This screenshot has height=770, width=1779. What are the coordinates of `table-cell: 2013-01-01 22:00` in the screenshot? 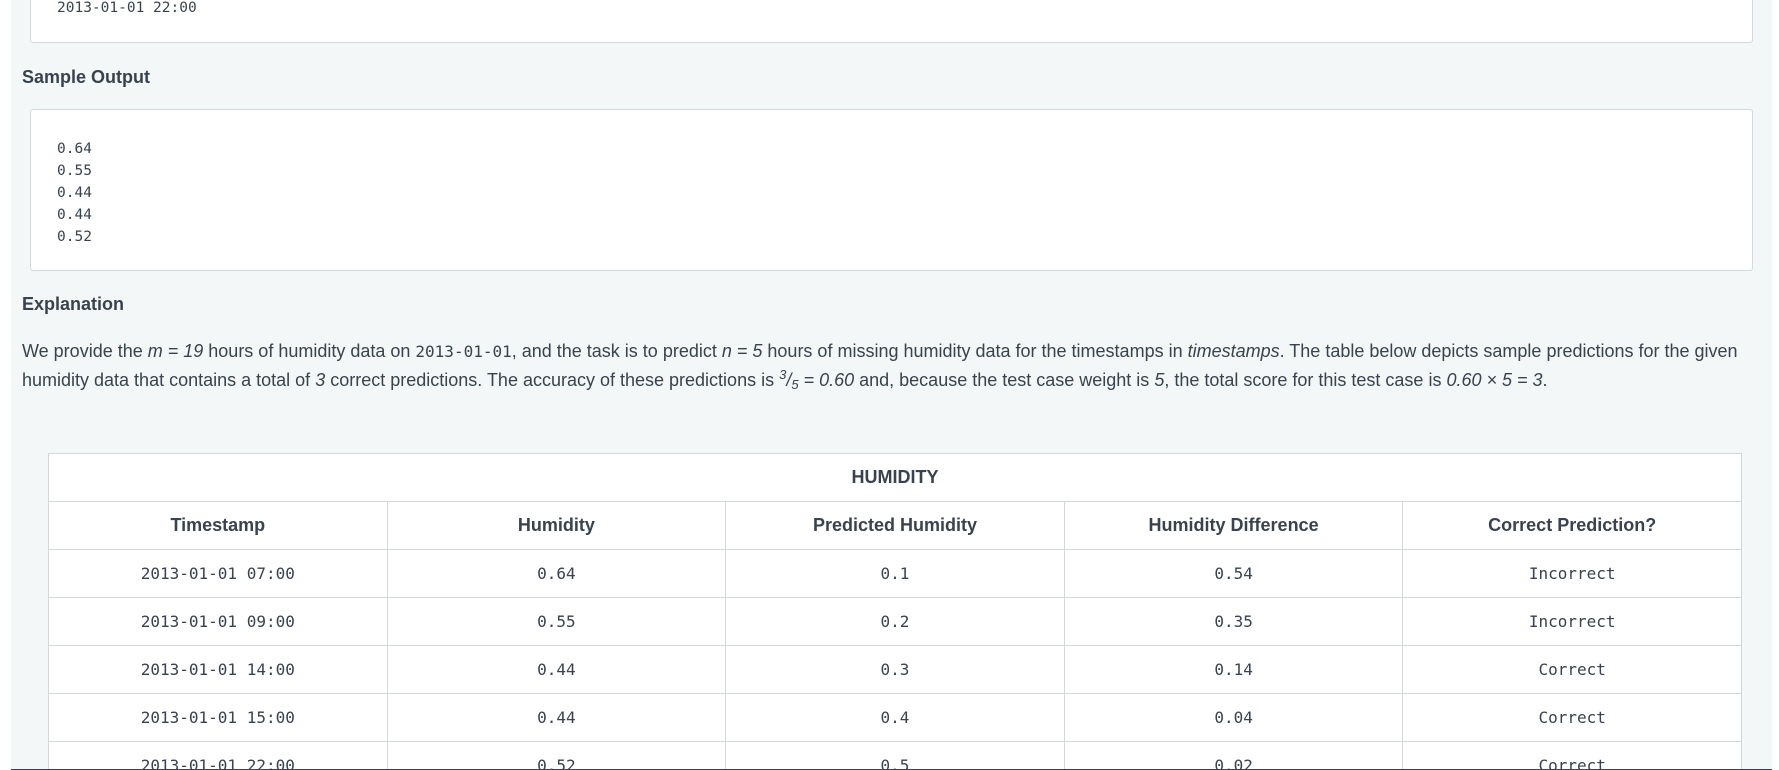 It's located at (218, 755).